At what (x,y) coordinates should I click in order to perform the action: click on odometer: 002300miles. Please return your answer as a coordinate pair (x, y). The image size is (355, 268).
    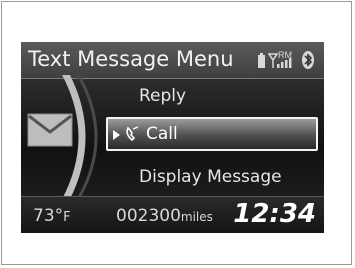
    Looking at the image, I should click on (164, 216).